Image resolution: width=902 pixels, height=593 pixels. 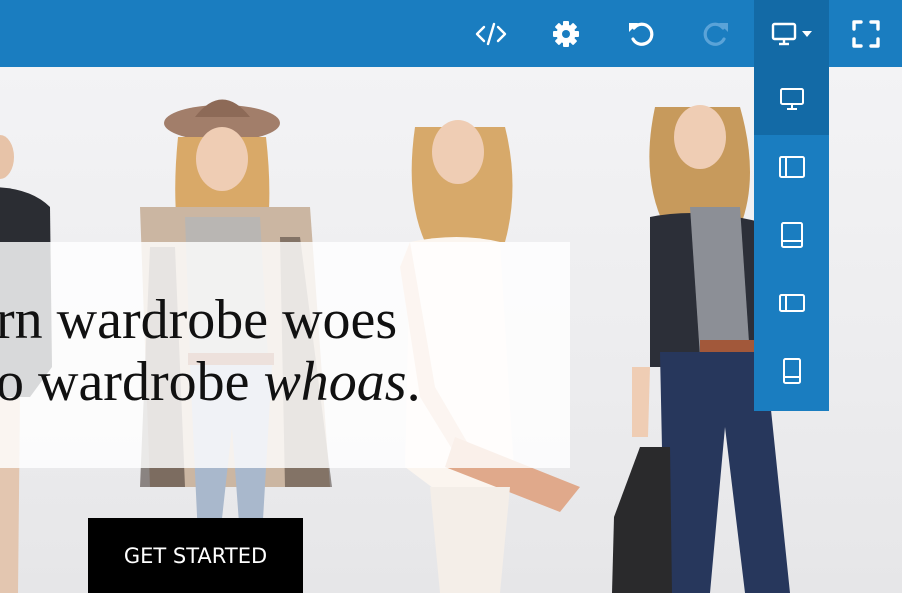 I want to click on fullscreen-button, so click(x=866, y=33).